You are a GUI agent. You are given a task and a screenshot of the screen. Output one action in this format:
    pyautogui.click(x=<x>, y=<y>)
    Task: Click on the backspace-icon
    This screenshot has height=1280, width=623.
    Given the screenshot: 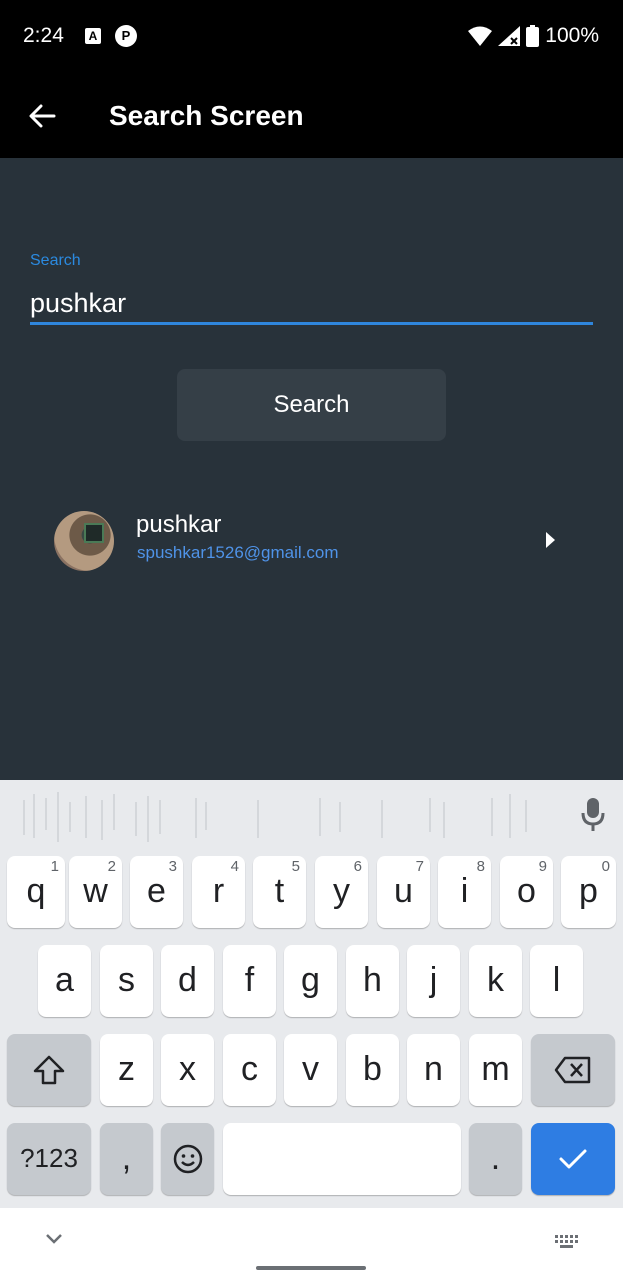 What is the action you would take?
    pyautogui.click(x=572, y=1070)
    